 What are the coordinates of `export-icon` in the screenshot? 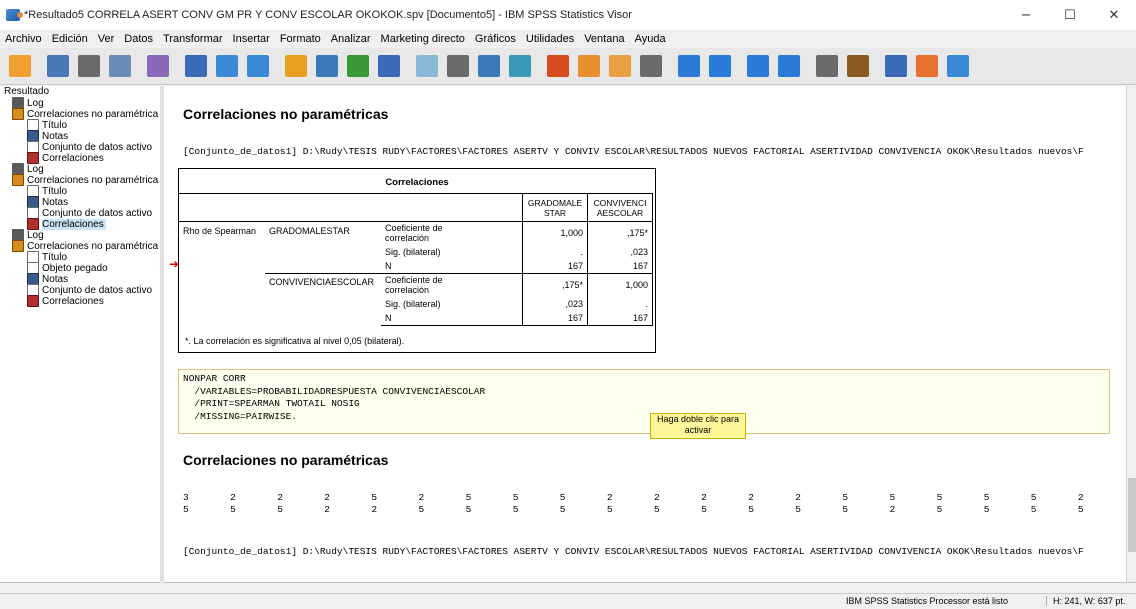 It's located at (158, 66).